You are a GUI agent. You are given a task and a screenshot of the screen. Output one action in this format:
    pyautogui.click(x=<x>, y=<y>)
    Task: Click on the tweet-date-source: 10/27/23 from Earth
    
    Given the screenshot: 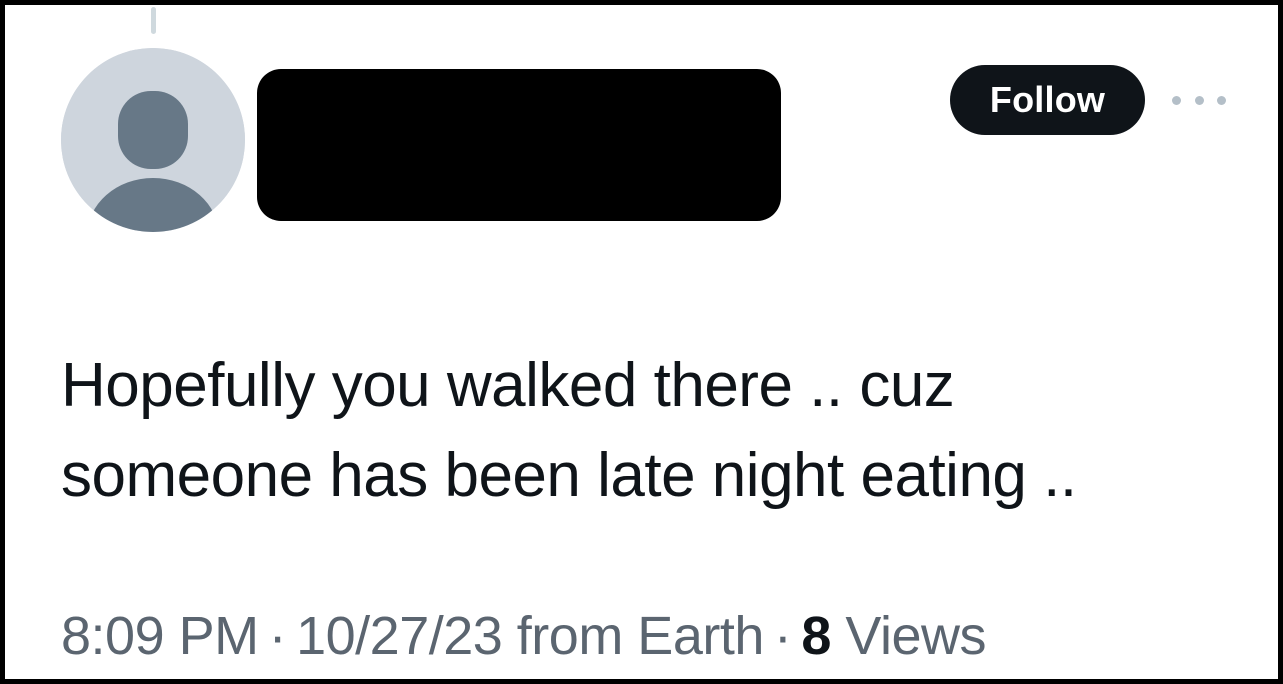 What is the action you would take?
    pyautogui.click(x=530, y=636)
    